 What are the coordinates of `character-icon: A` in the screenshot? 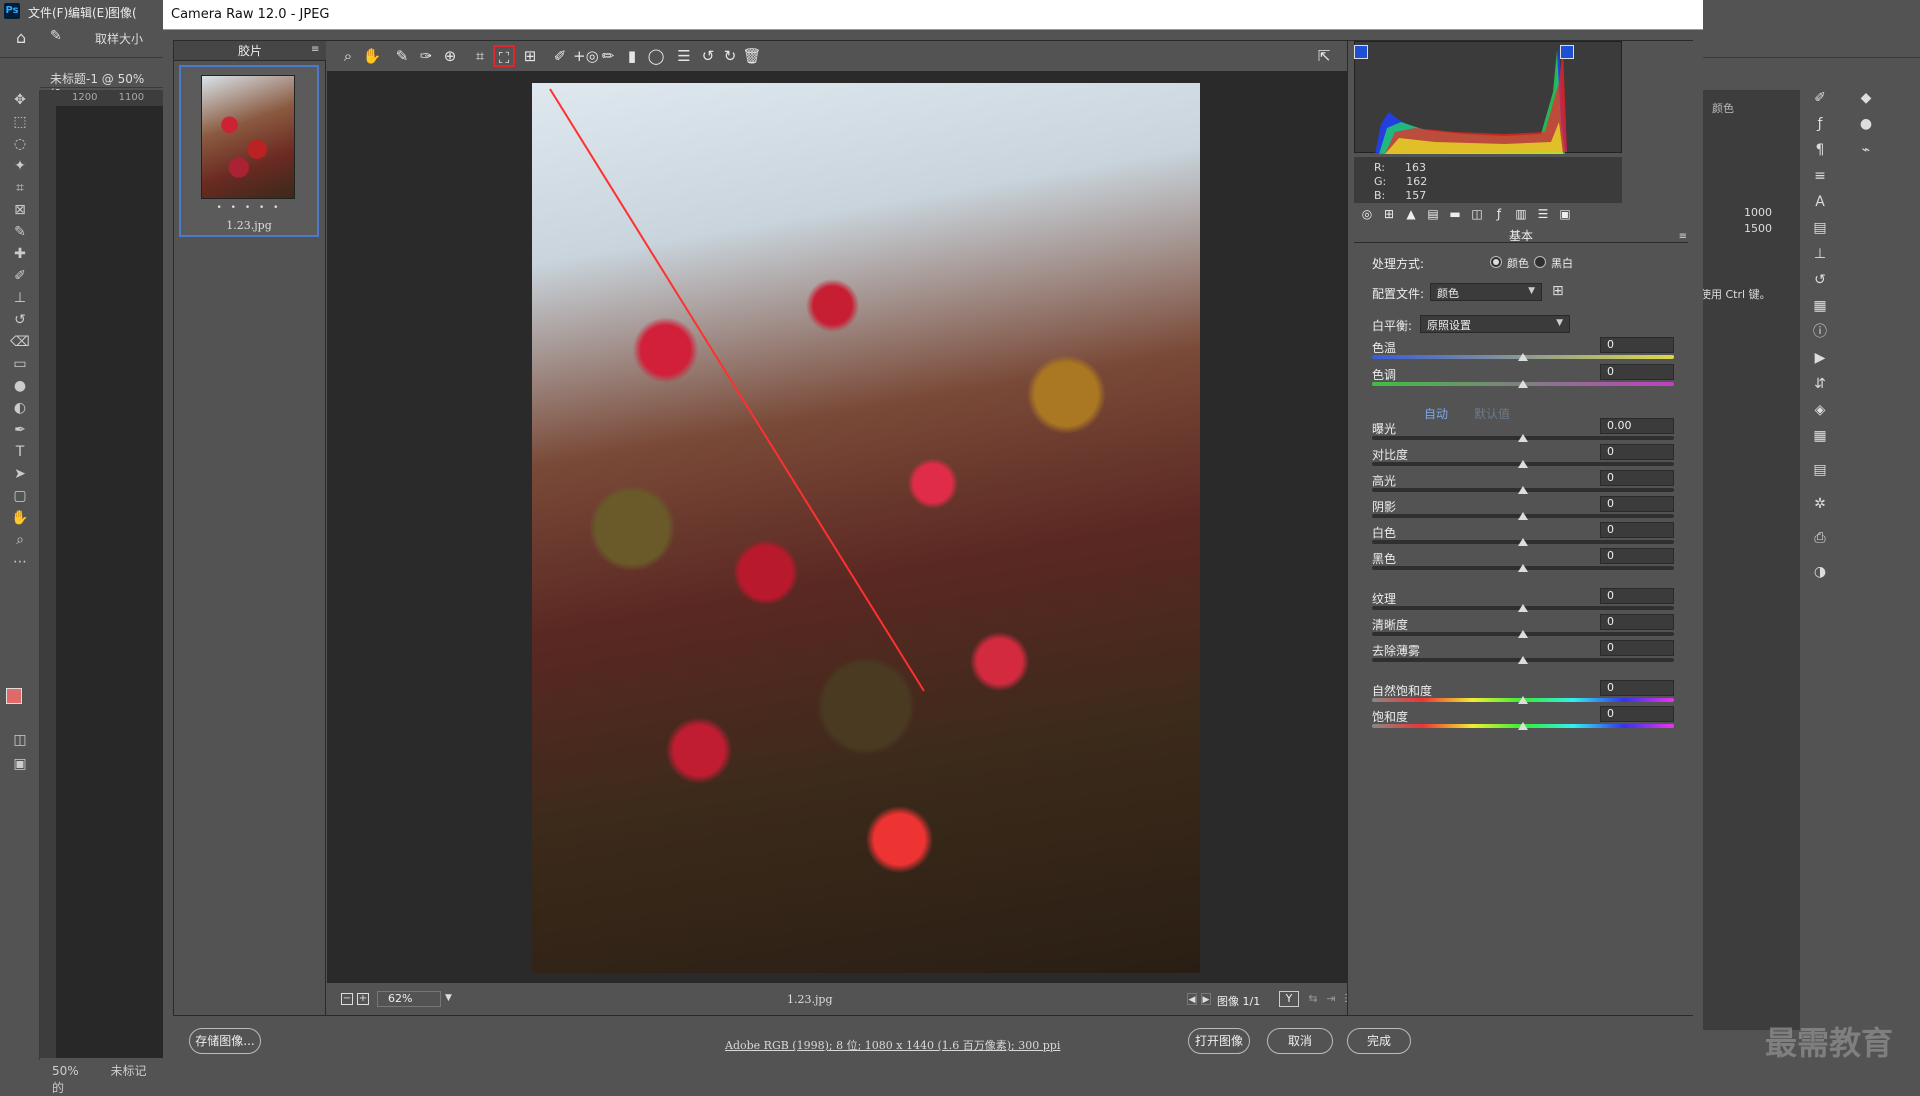 It's located at (1820, 202).